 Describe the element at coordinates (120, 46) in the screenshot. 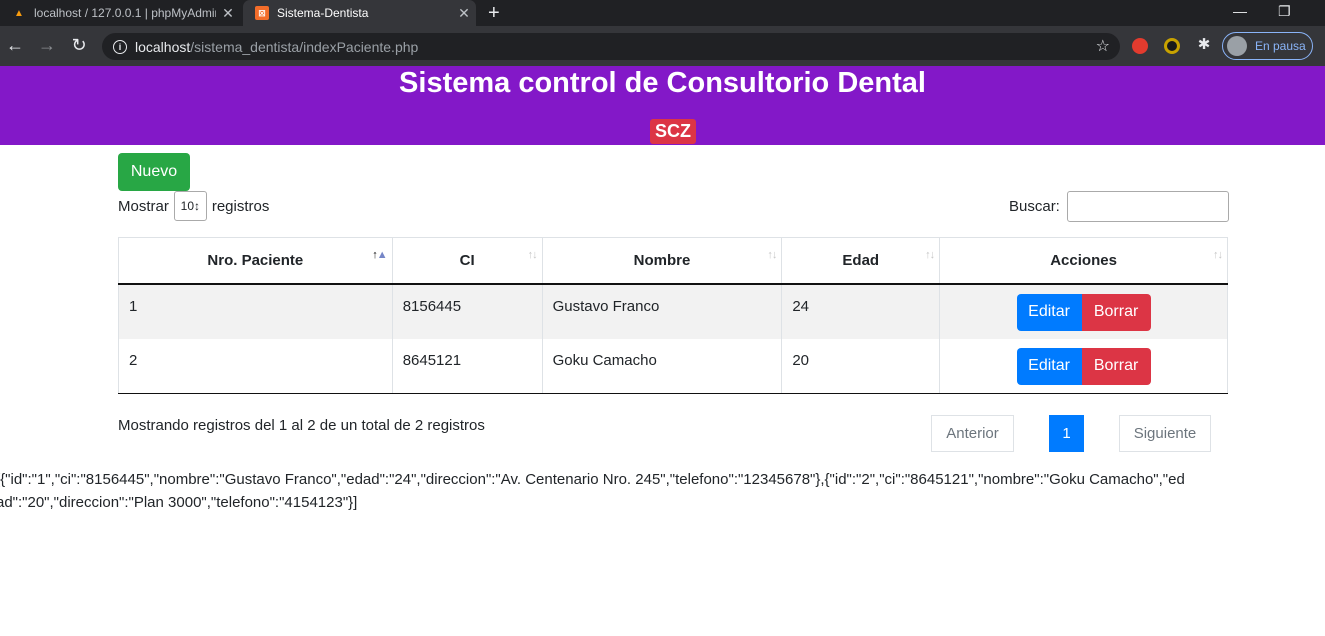

I see `site-info-icon: i` at that location.